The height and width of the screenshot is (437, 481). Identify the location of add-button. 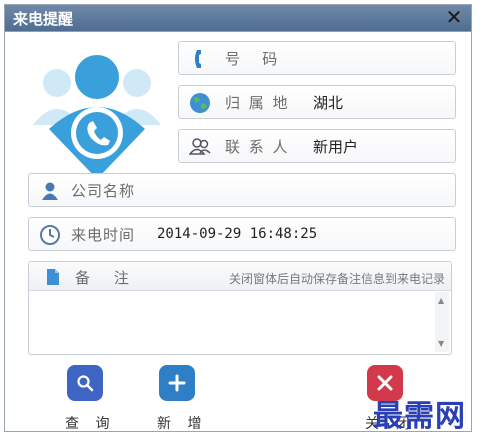
(177, 383).